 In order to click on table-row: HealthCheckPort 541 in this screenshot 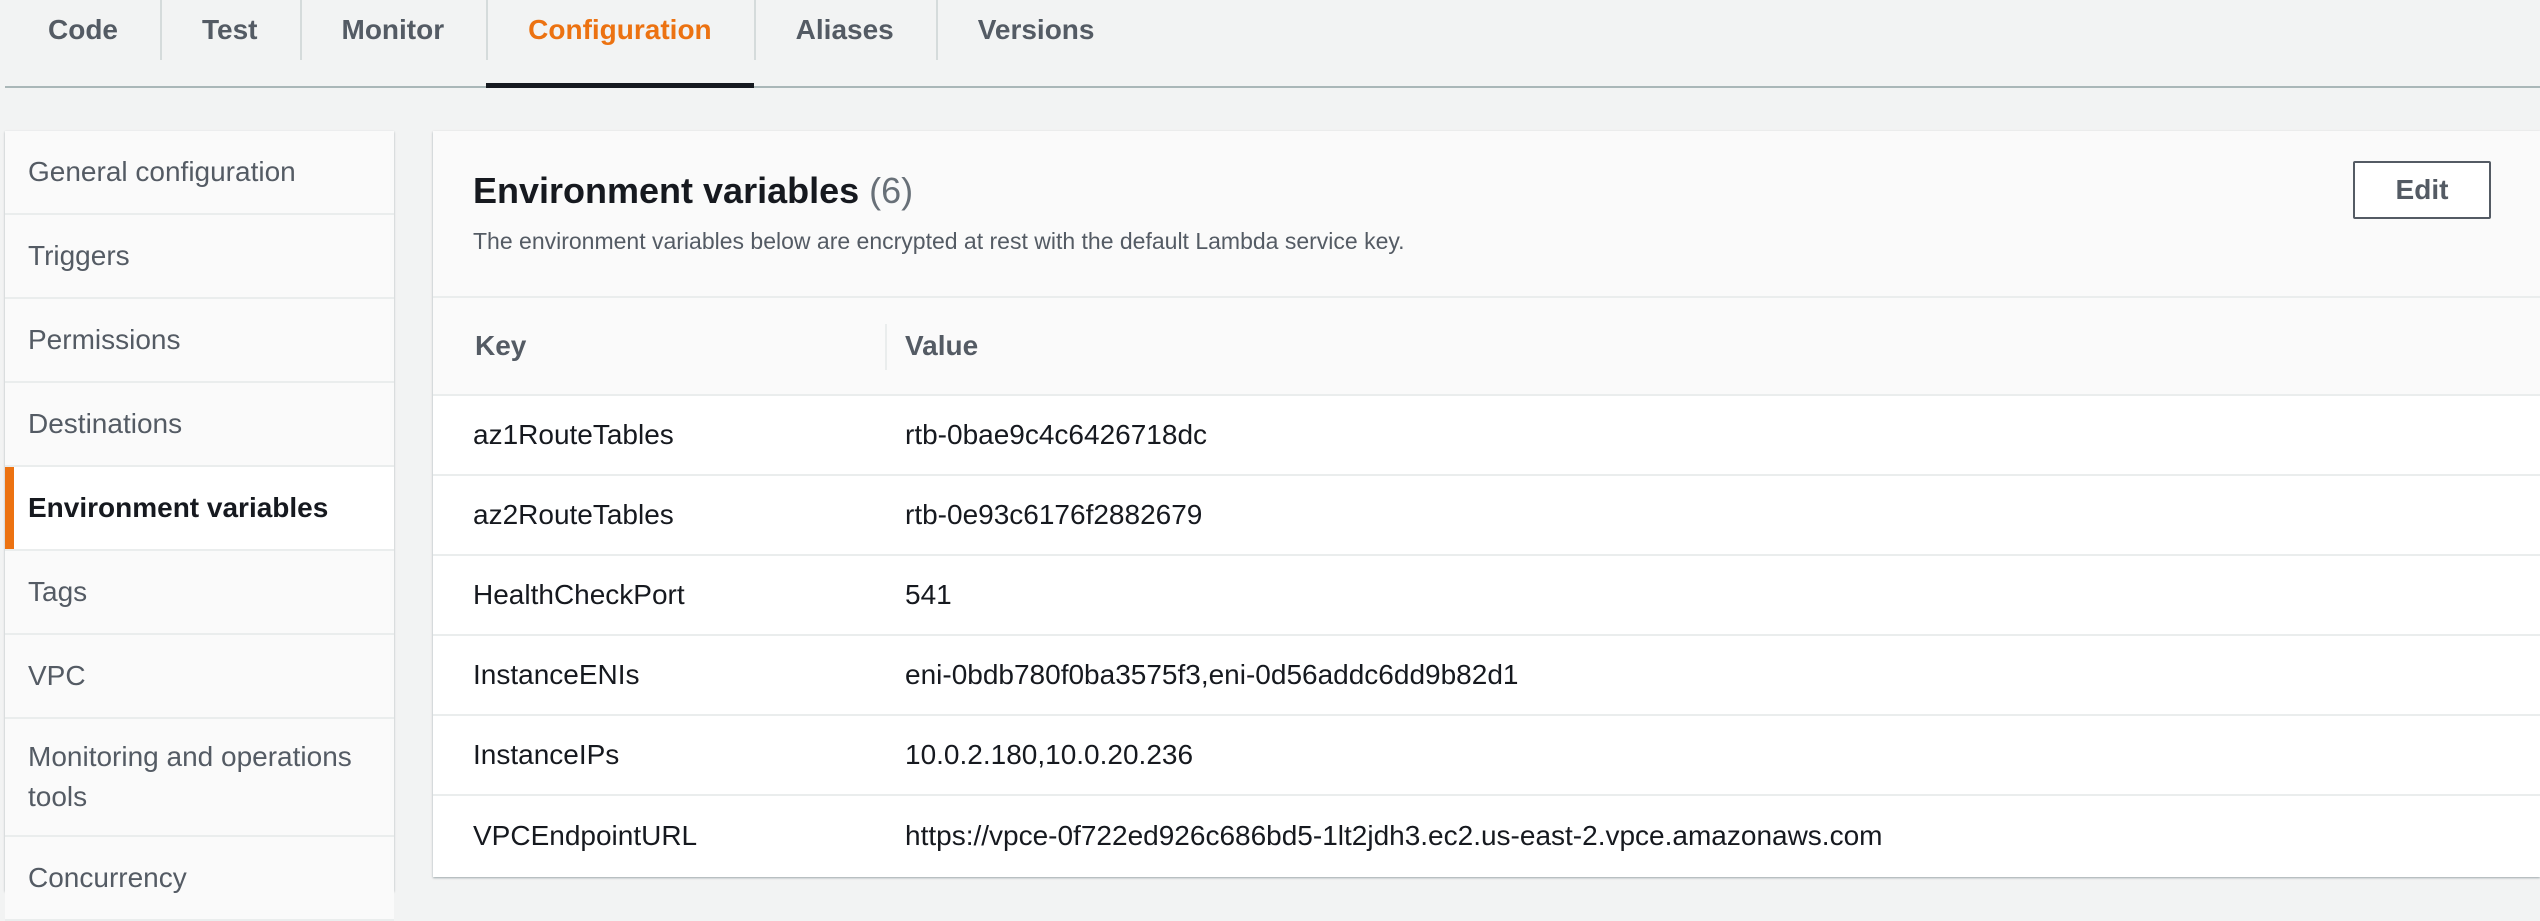, I will do `click(1486, 596)`.